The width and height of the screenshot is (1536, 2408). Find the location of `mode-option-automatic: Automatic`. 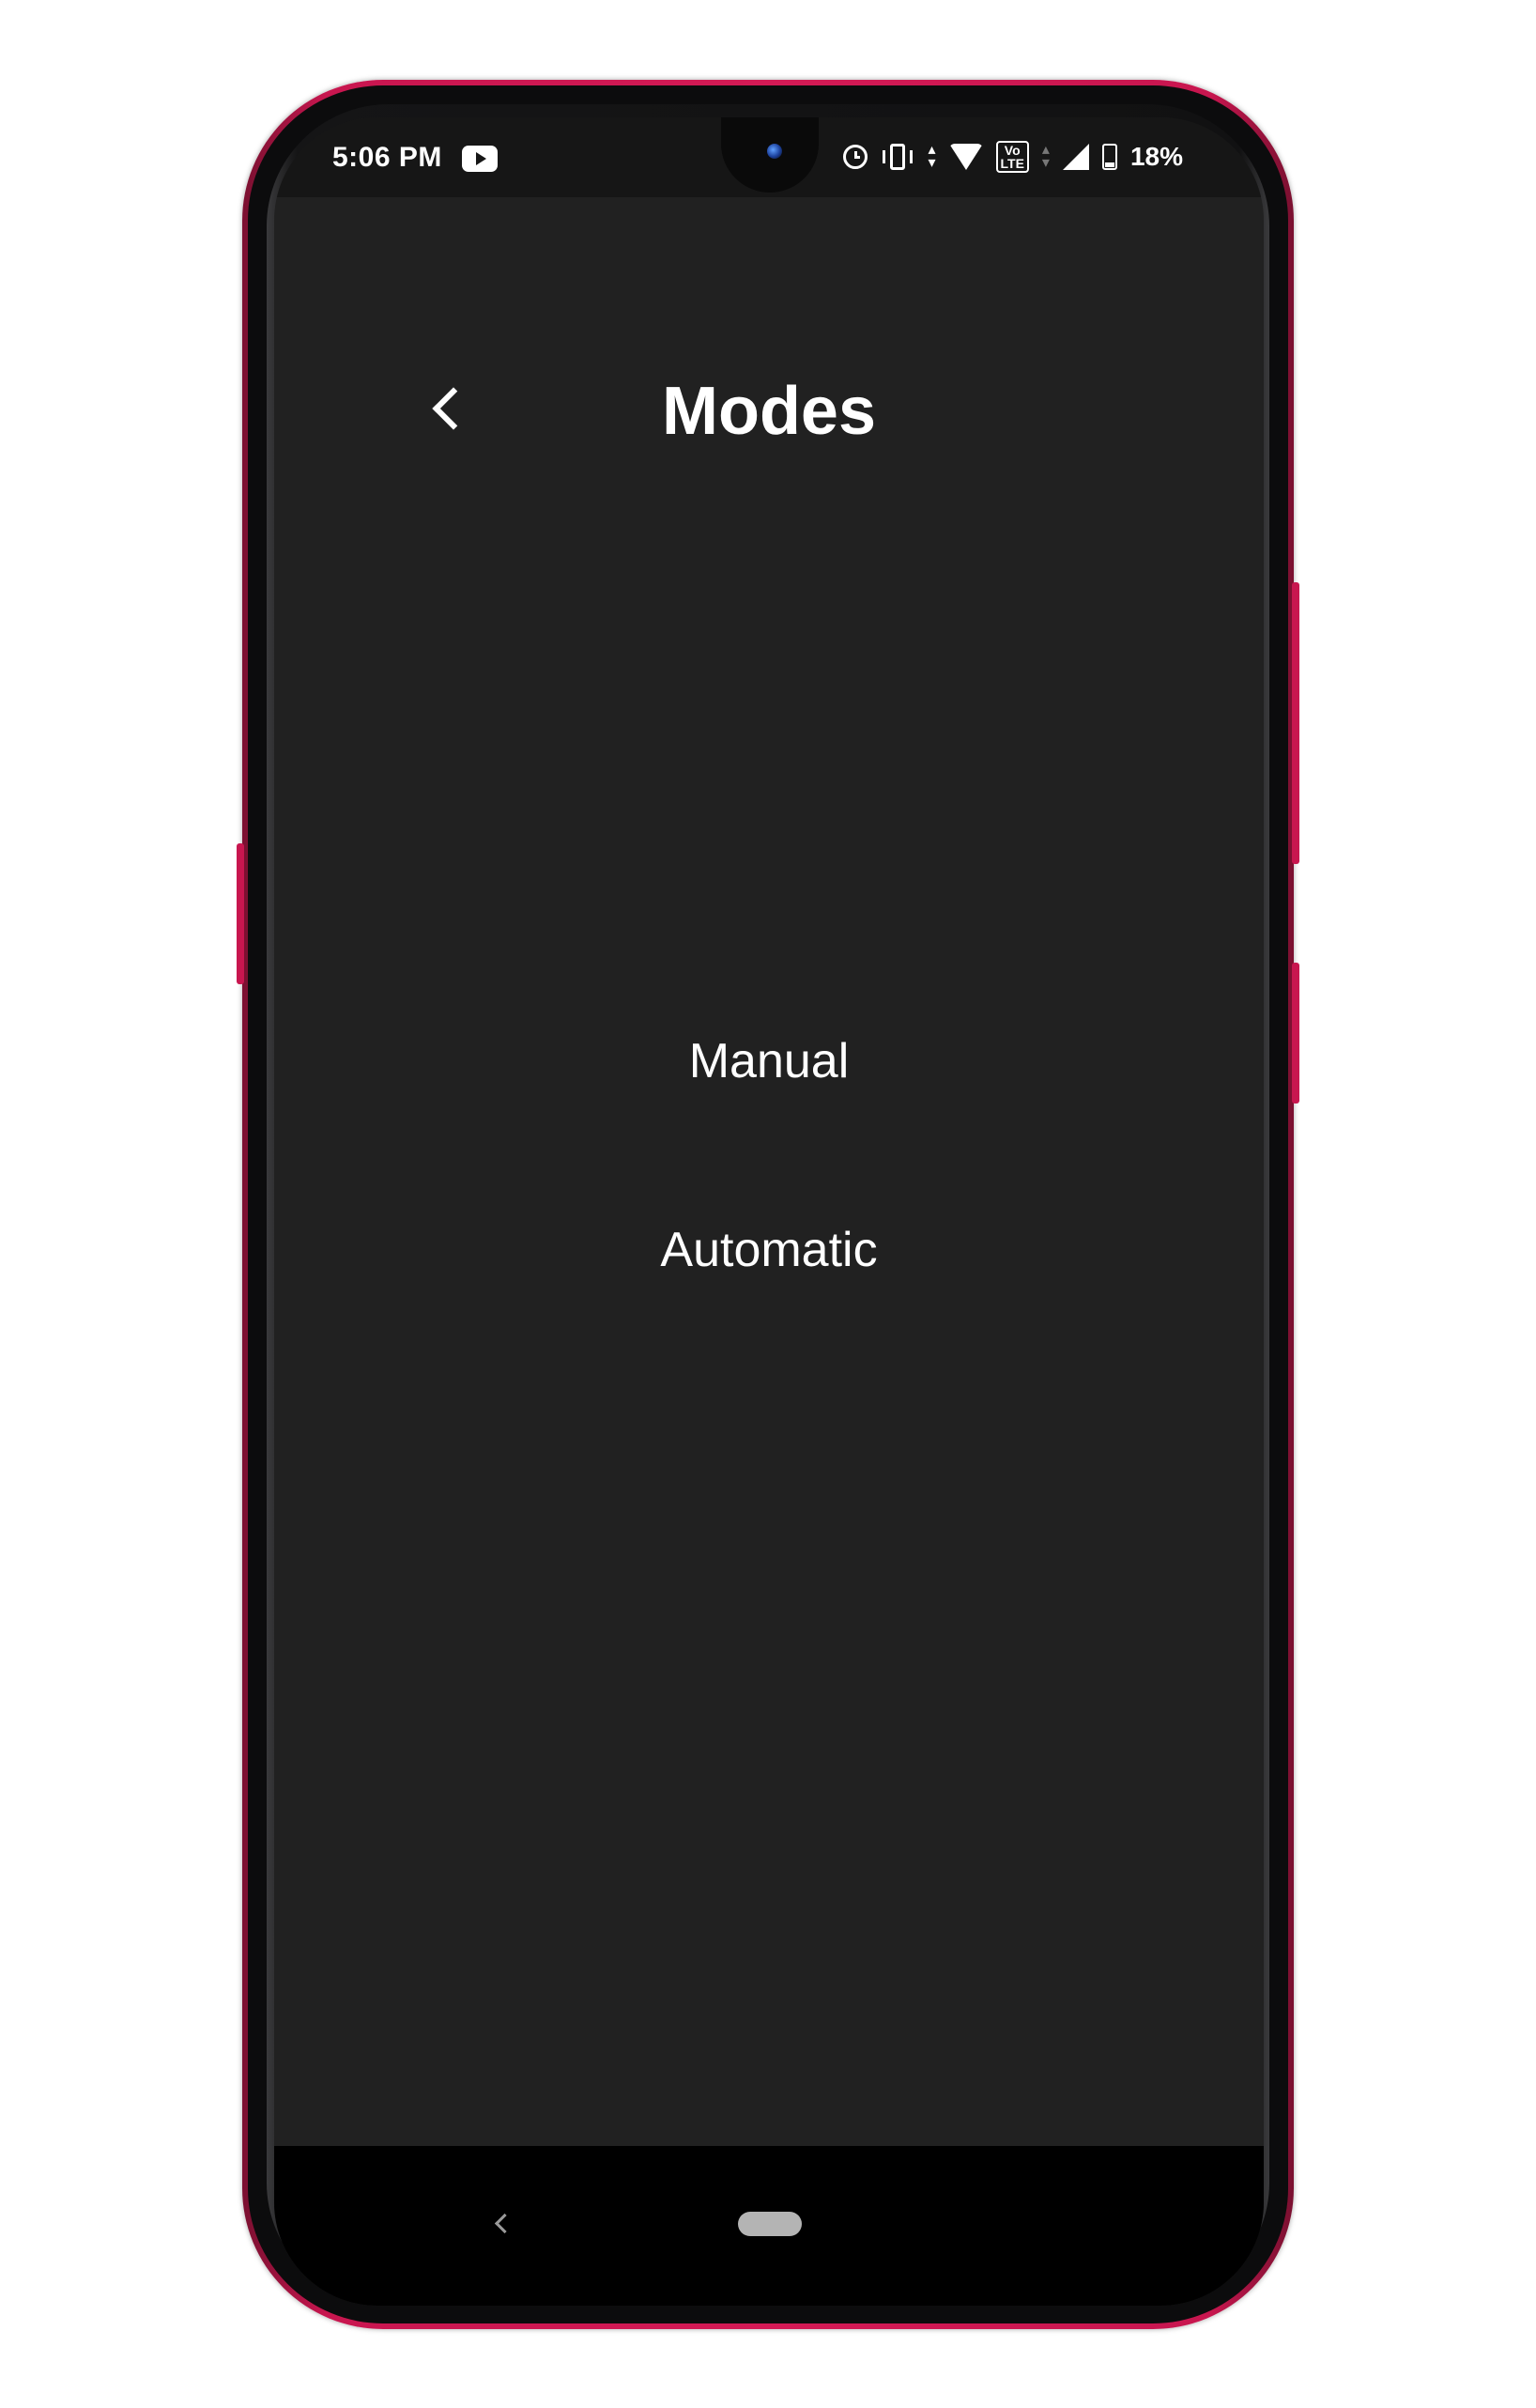

mode-option-automatic: Automatic is located at coordinates (769, 1250).